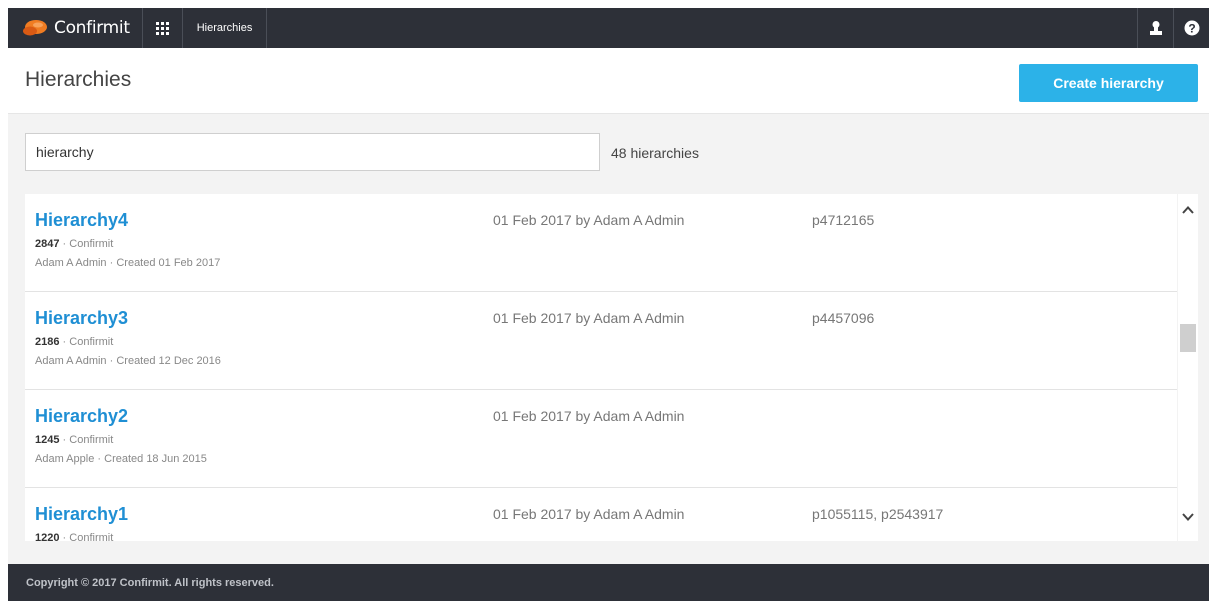  Describe the element at coordinates (47, 244) in the screenshot. I see `hierarchy-id: 2847` at that location.